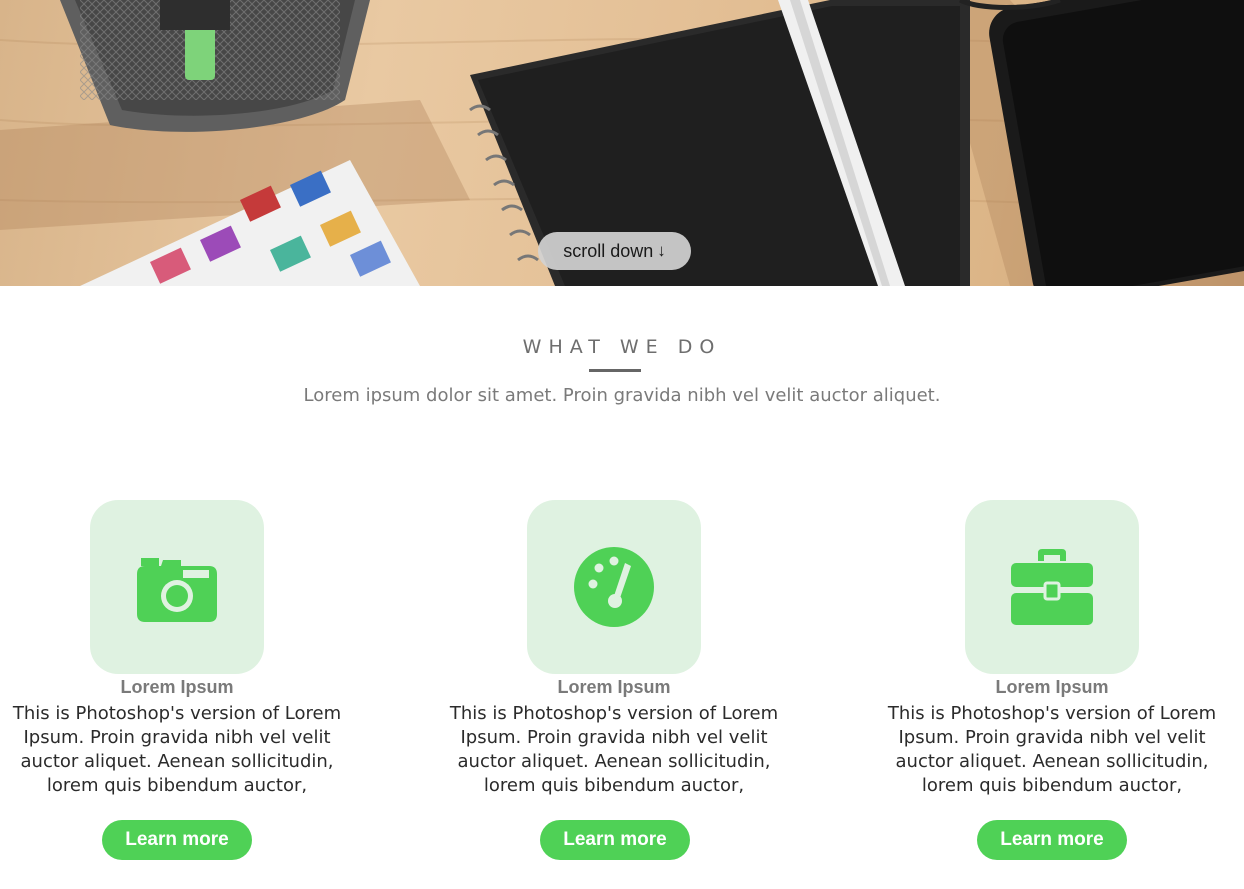 This screenshot has height=889, width=1244. I want to click on dashboard-icon-box, so click(614, 587).